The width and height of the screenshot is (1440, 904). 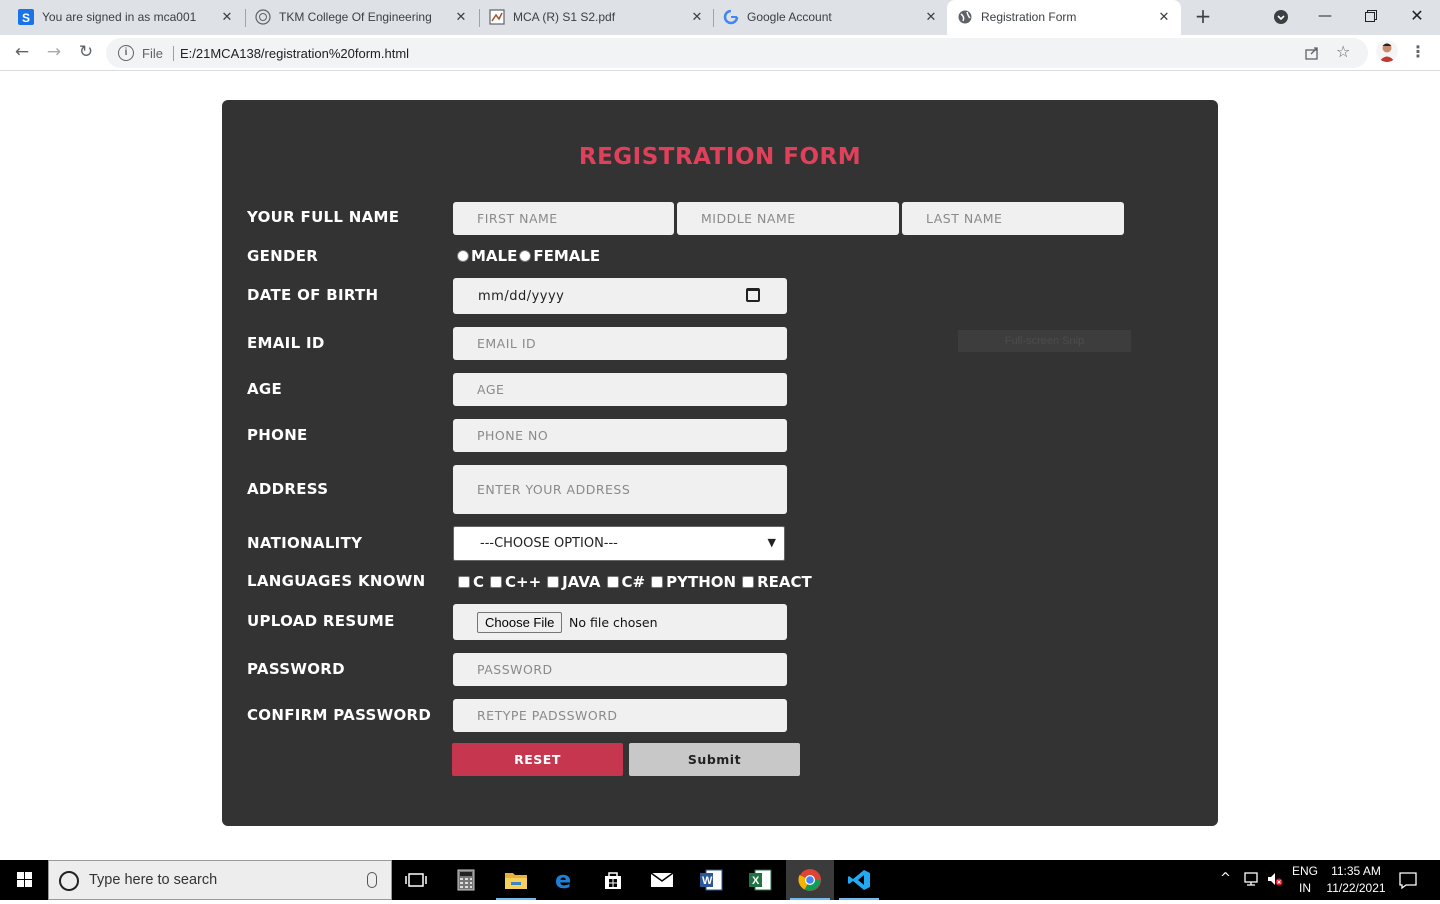 What do you see at coordinates (620, 296) in the screenshot?
I see `dob-input: mm/dd/yyyy` at bounding box center [620, 296].